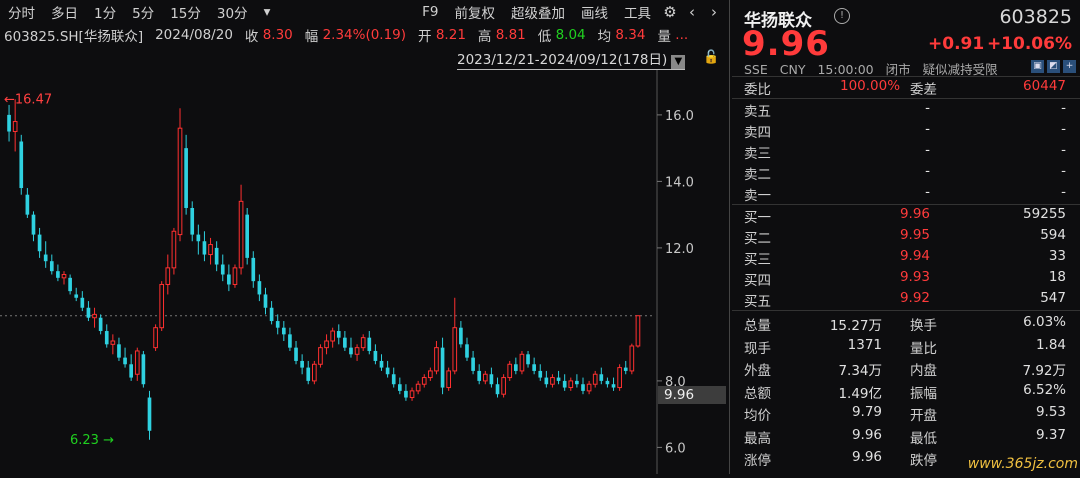 Image resolution: width=1080 pixels, height=478 pixels. I want to click on panel-icon-add: +, so click(1069, 66).